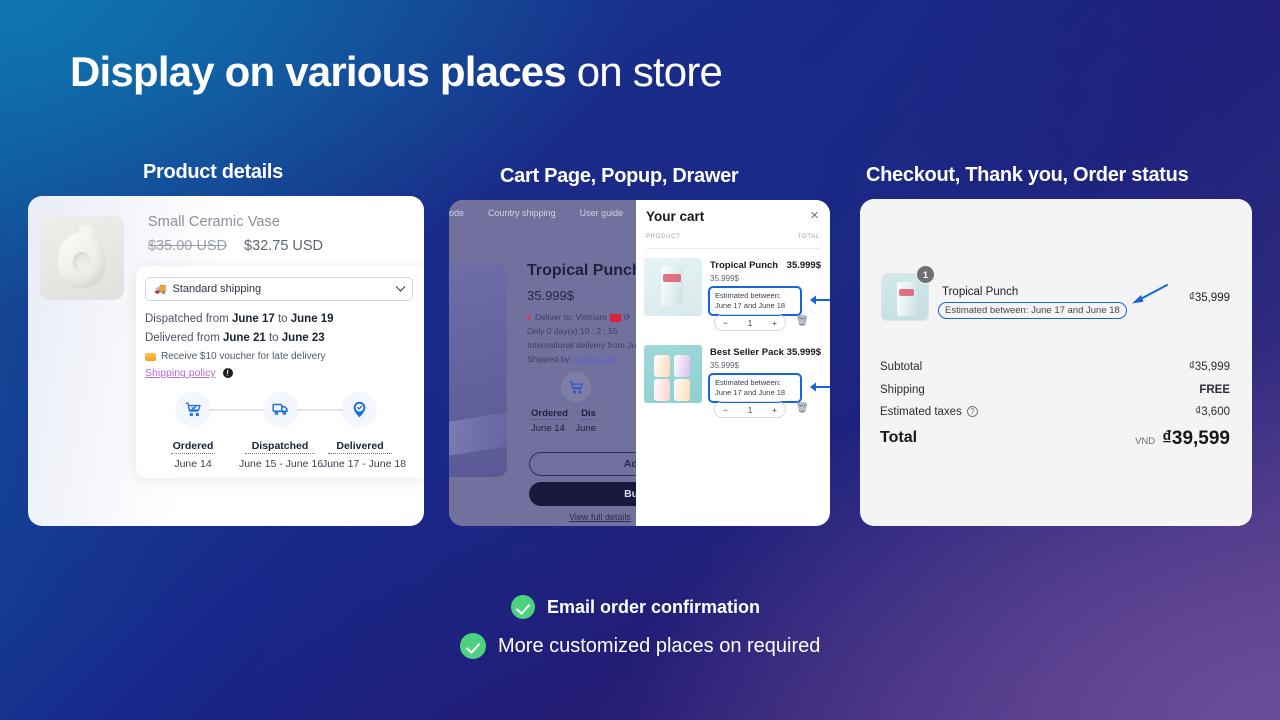  I want to click on nav-item-2: User guide, so click(602, 213).